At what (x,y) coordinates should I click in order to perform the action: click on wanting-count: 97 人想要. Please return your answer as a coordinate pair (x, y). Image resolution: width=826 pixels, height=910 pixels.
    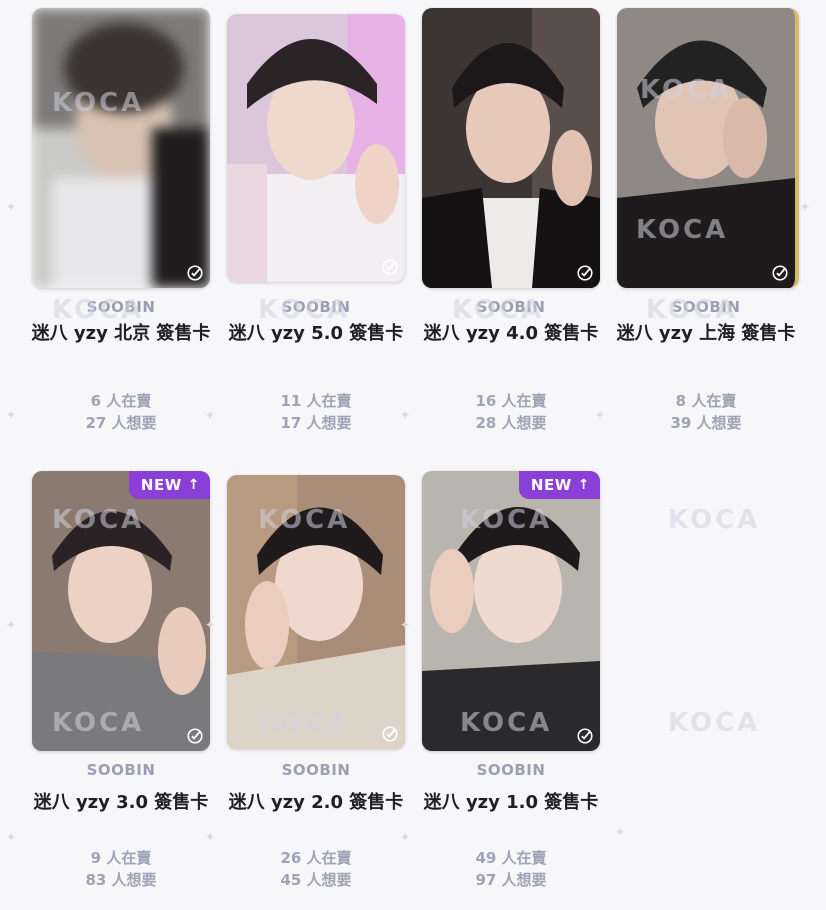
    Looking at the image, I should click on (511, 880).